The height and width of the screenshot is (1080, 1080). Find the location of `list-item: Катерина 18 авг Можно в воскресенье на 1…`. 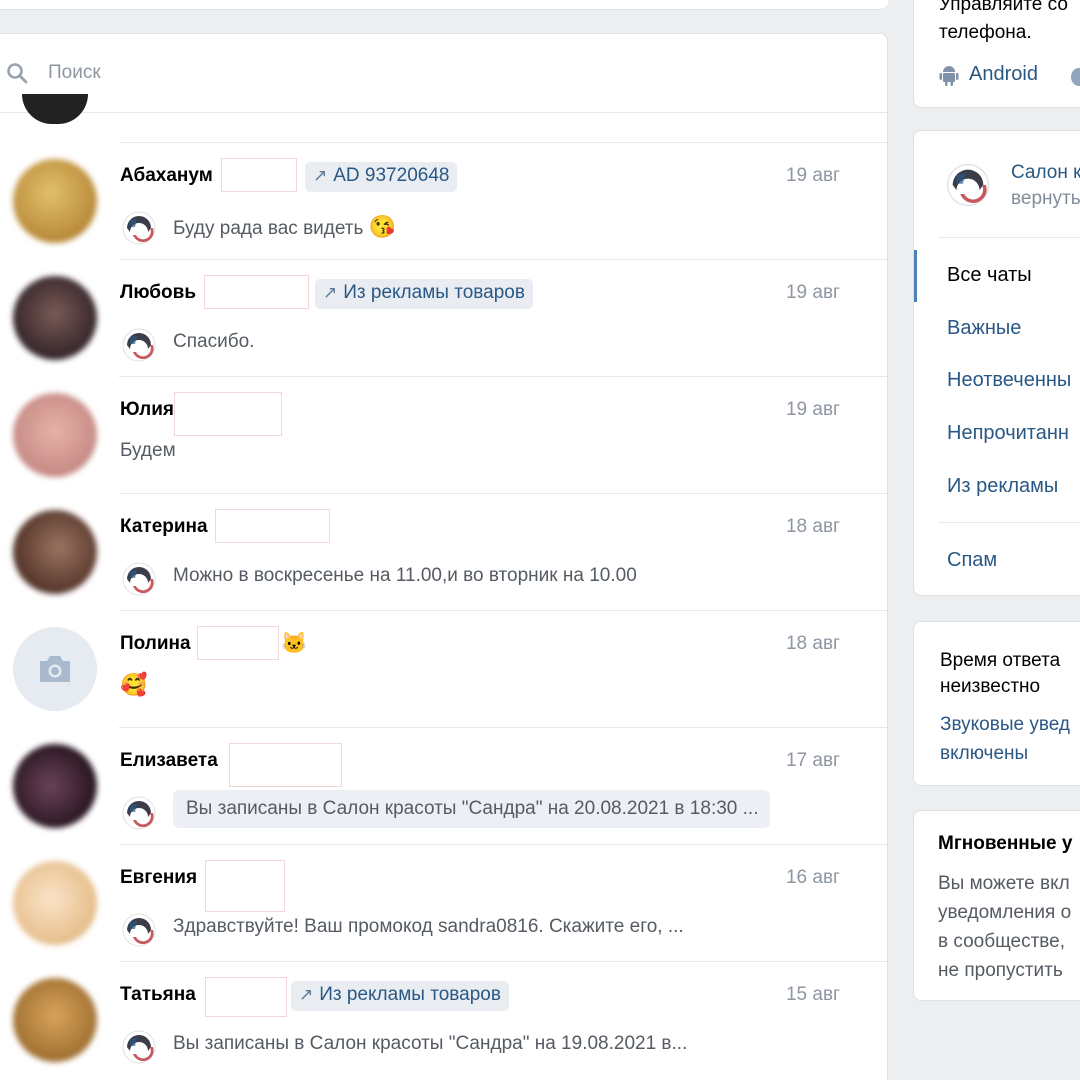

list-item: Катерина 18 авг Можно в воскресенье на 1… is located at coordinates (443, 551).